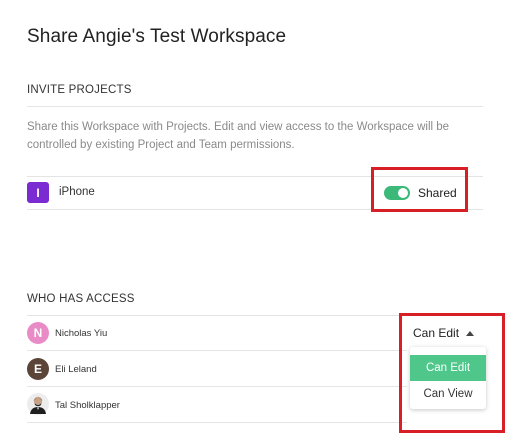  I want to click on project-name: iPhone, so click(77, 192).